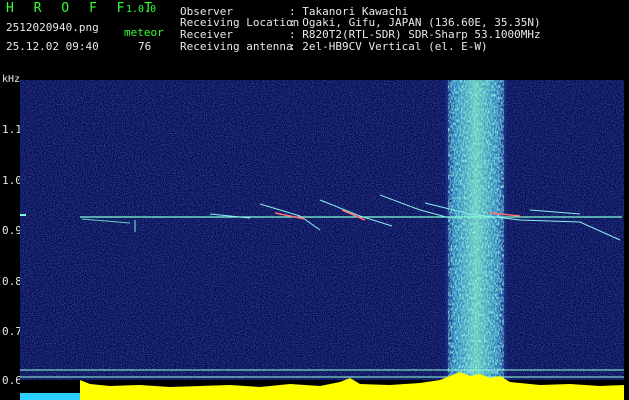 The image size is (629, 400). What do you see at coordinates (12, 331) in the screenshot?
I see `freq-tick-label: 0.7` at bounding box center [12, 331].